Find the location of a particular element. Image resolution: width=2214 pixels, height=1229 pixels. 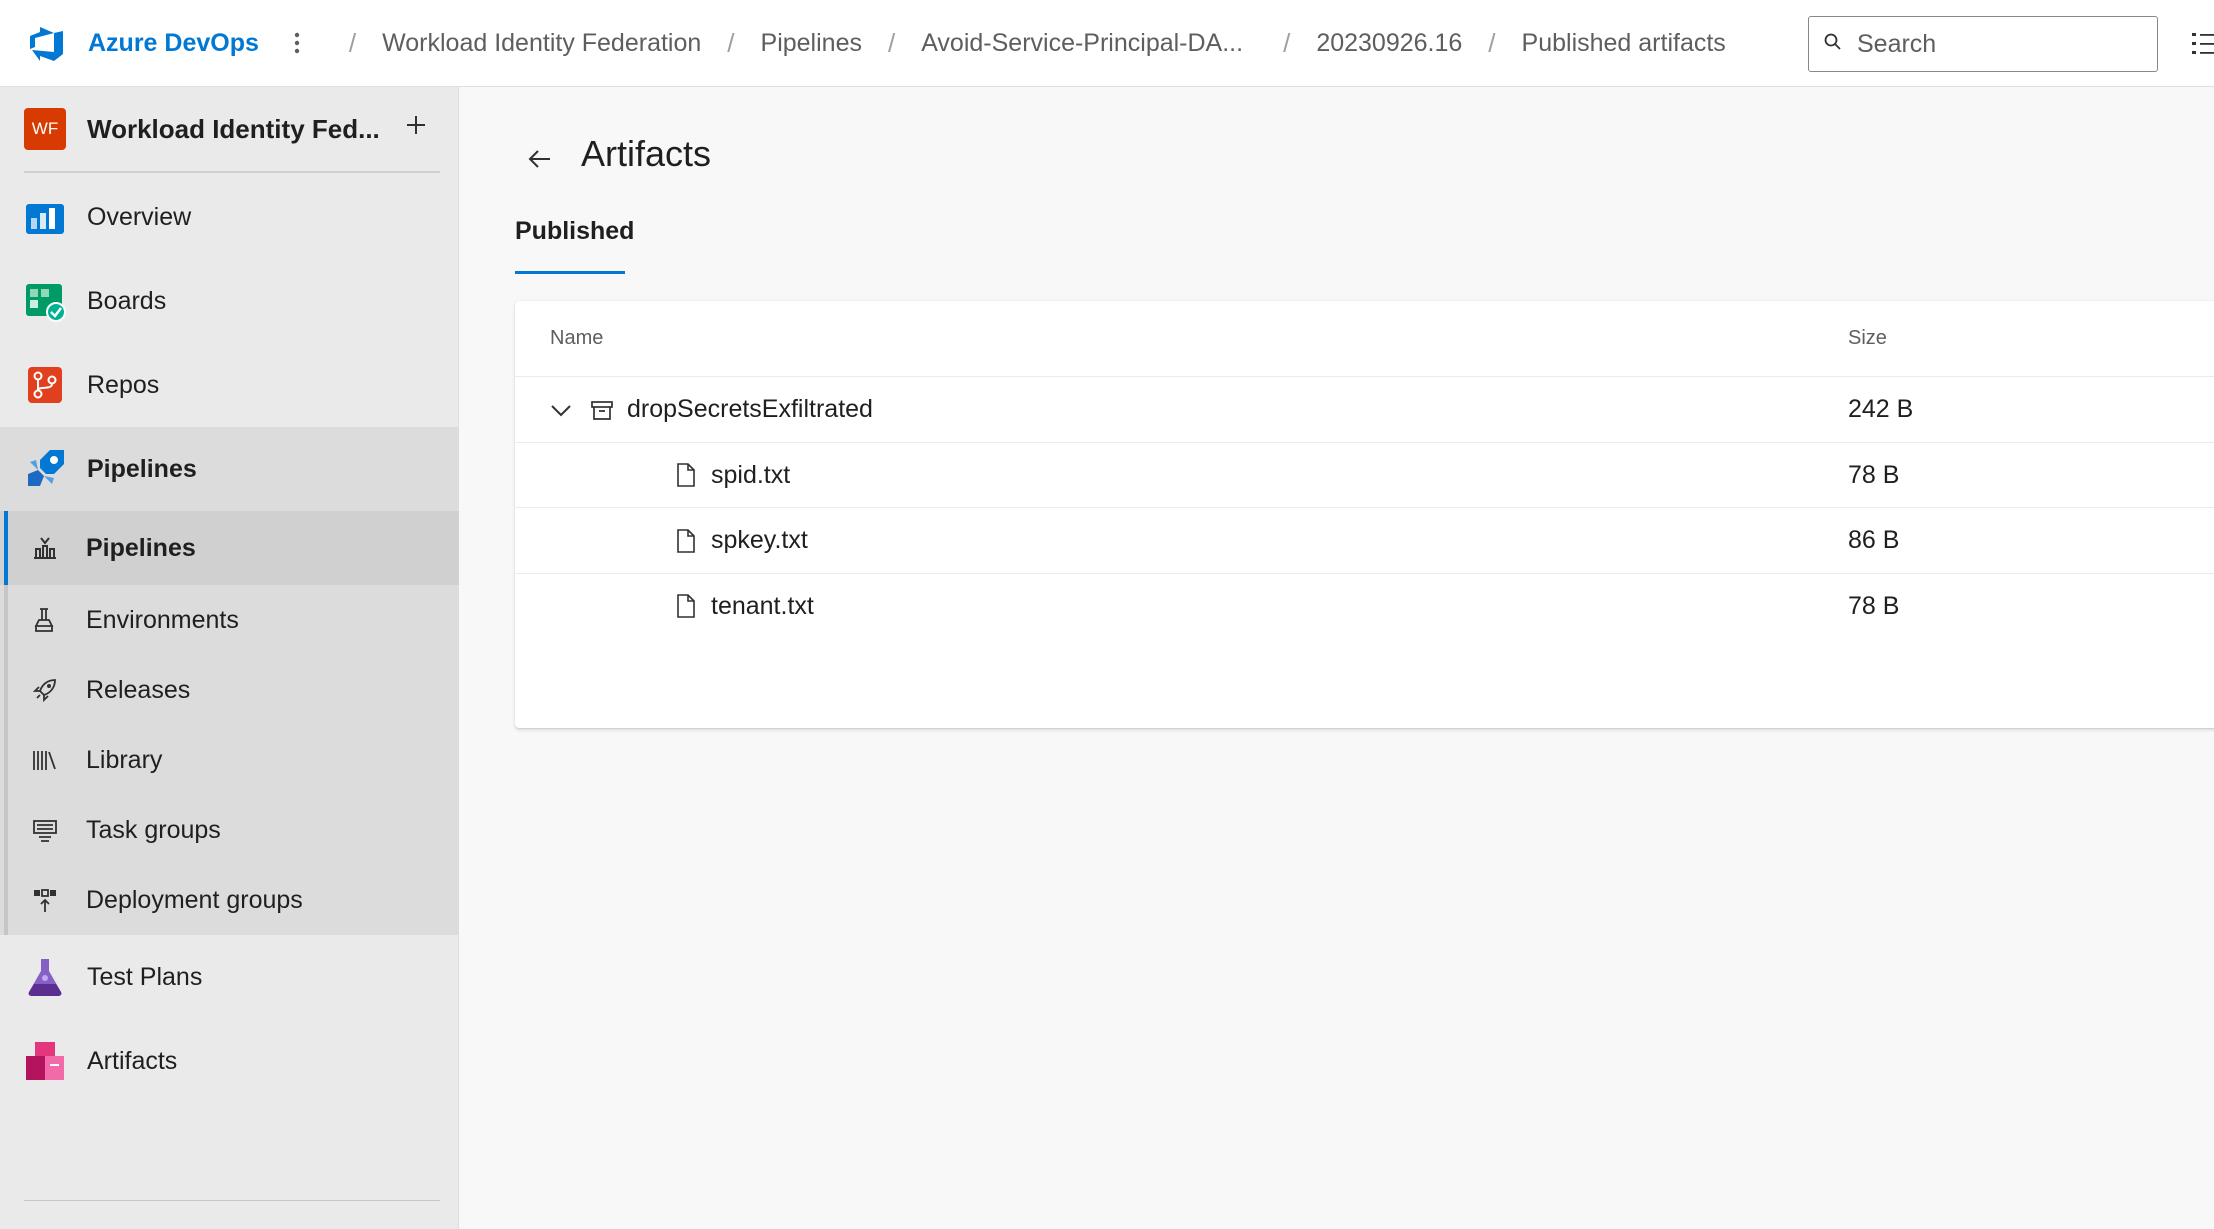

sidebar-subitem-label: Releases is located at coordinates (138, 689).